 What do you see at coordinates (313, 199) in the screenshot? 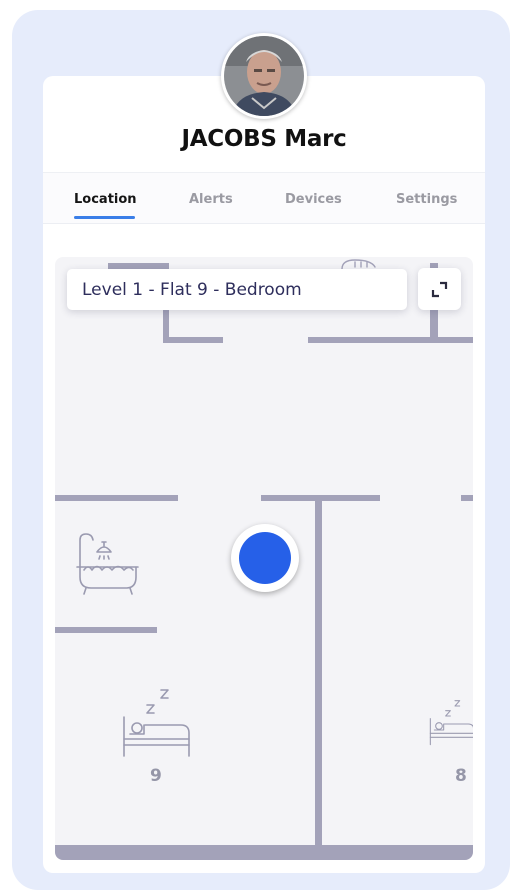
I see `tab-devices: Devices` at bounding box center [313, 199].